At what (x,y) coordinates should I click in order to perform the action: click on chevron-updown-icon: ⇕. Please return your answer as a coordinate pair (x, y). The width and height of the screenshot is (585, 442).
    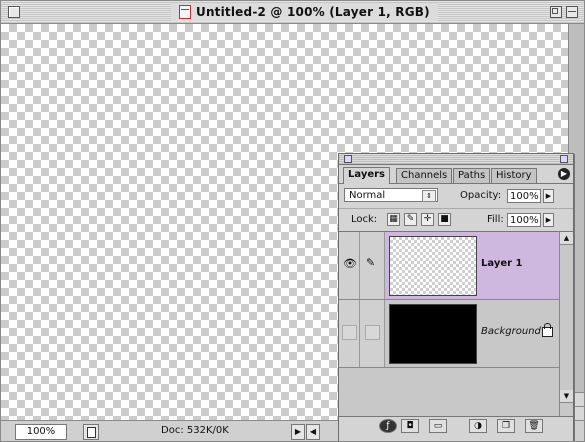
    Looking at the image, I should click on (429, 196).